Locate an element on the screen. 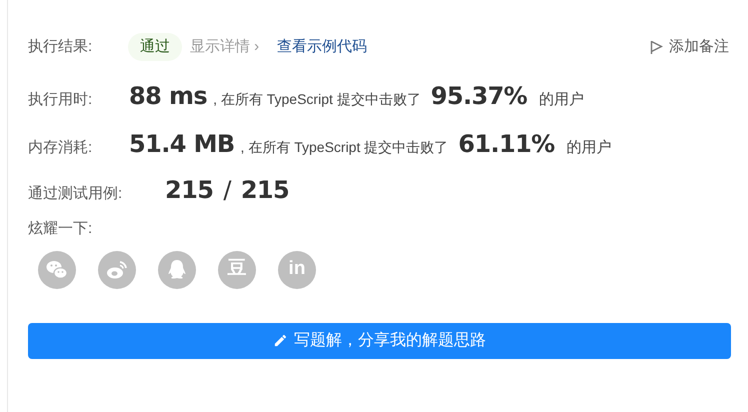 The image size is (748, 412). stat-value: 88 ms is located at coordinates (168, 96).